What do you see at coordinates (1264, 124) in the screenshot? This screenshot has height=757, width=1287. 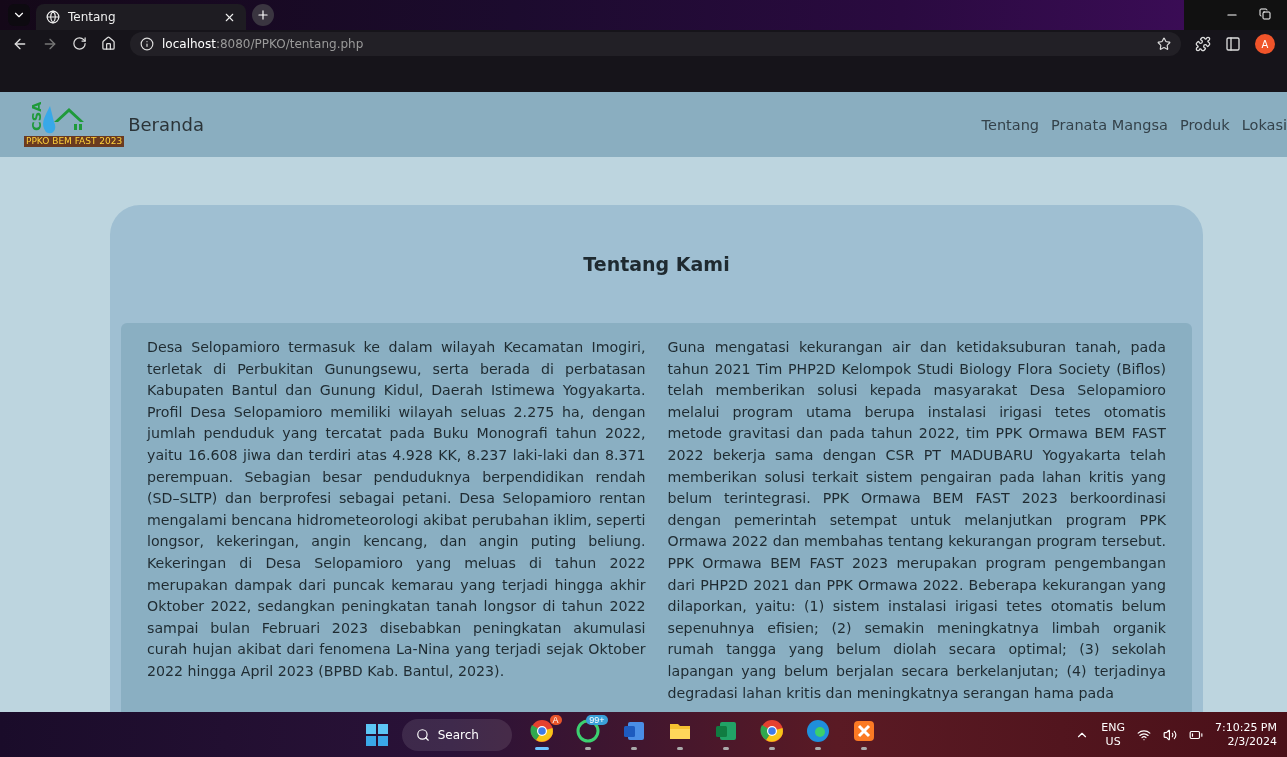 I see `nav-link: Lokasi` at bounding box center [1264, 124].